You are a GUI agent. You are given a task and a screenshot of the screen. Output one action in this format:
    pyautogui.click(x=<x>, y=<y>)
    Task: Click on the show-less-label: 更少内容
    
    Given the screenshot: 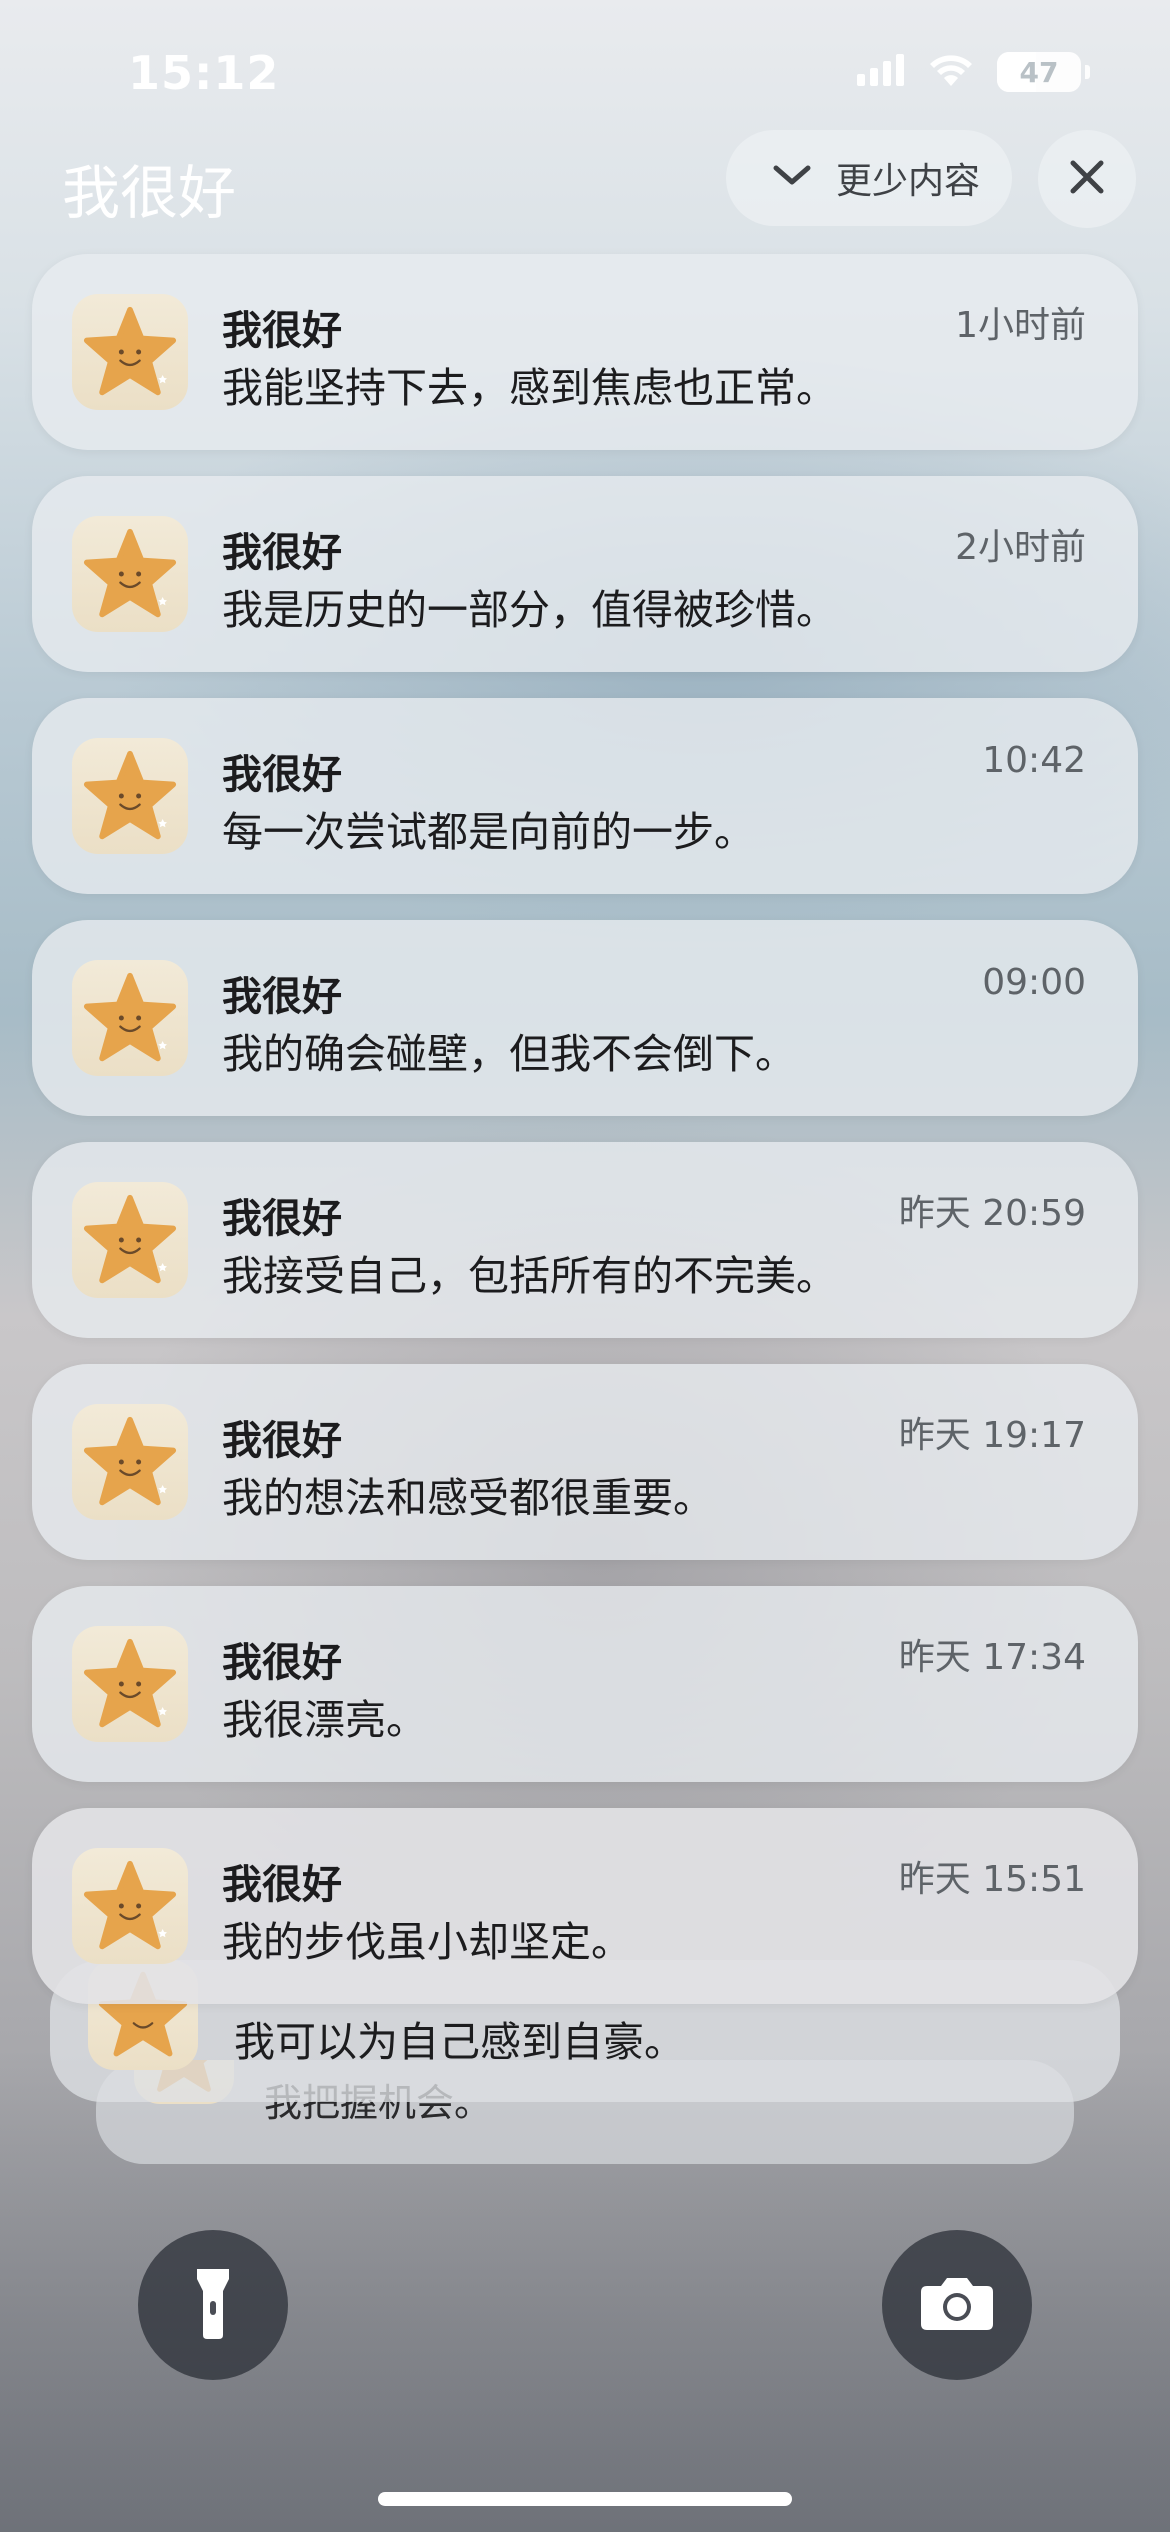 What is the action you would take?
    pyautogui.click(x=908, y=181)
    